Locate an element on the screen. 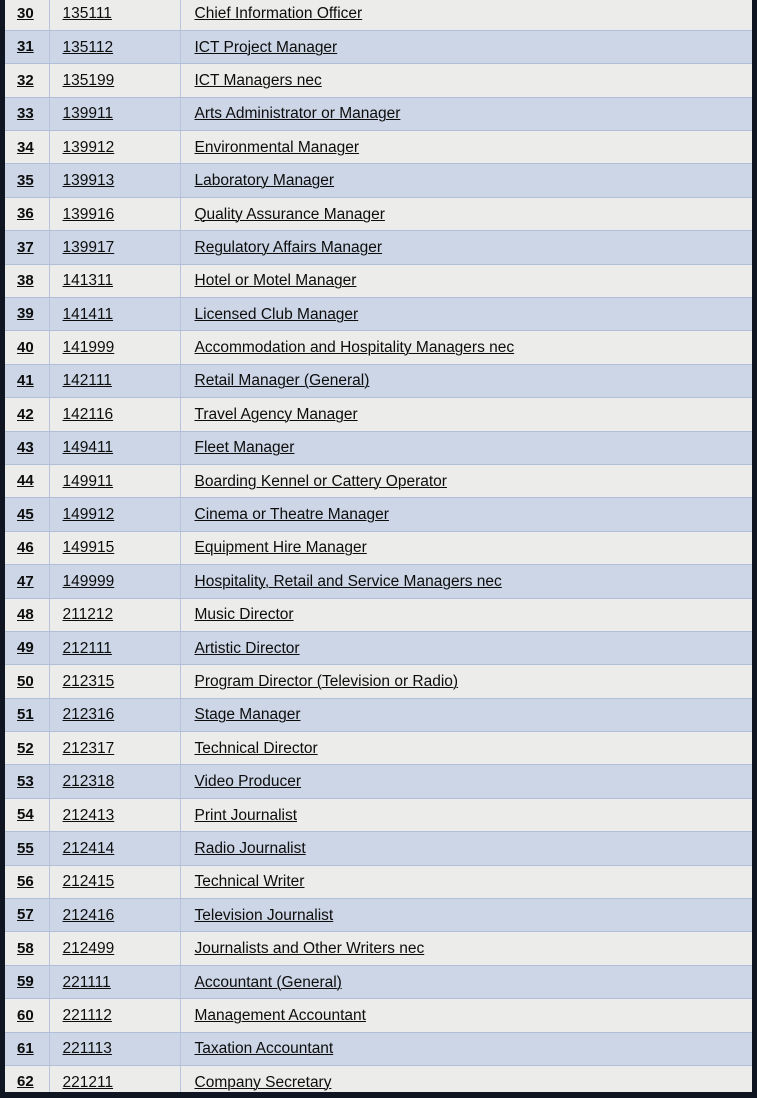 Image resolution: width=757 pixels, height=1098 pixels. row-number-cell: 56 is located at coordinates (27, 882).